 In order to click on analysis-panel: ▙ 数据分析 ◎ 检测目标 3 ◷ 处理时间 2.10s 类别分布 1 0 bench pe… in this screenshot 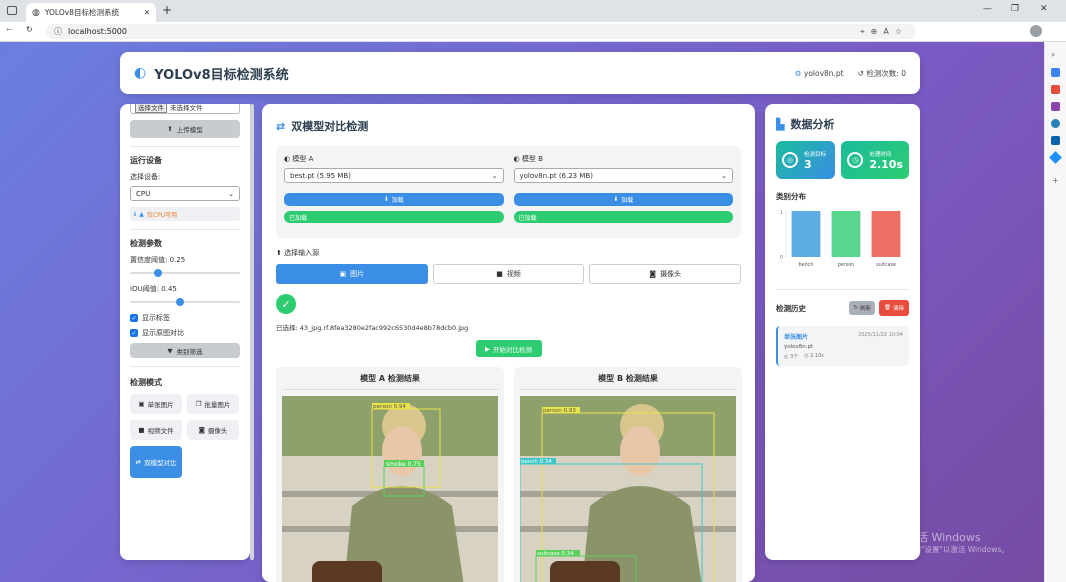, I will do `click(842, 332)`.